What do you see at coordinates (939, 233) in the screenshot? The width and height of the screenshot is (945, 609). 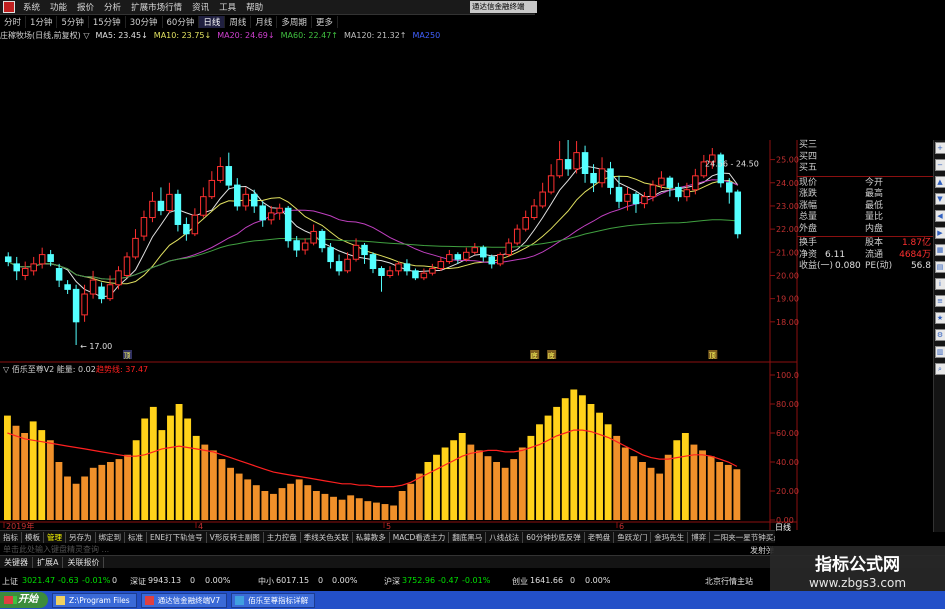 I see `arrow-right-icon: ▶` at bounding box center [939, 233].